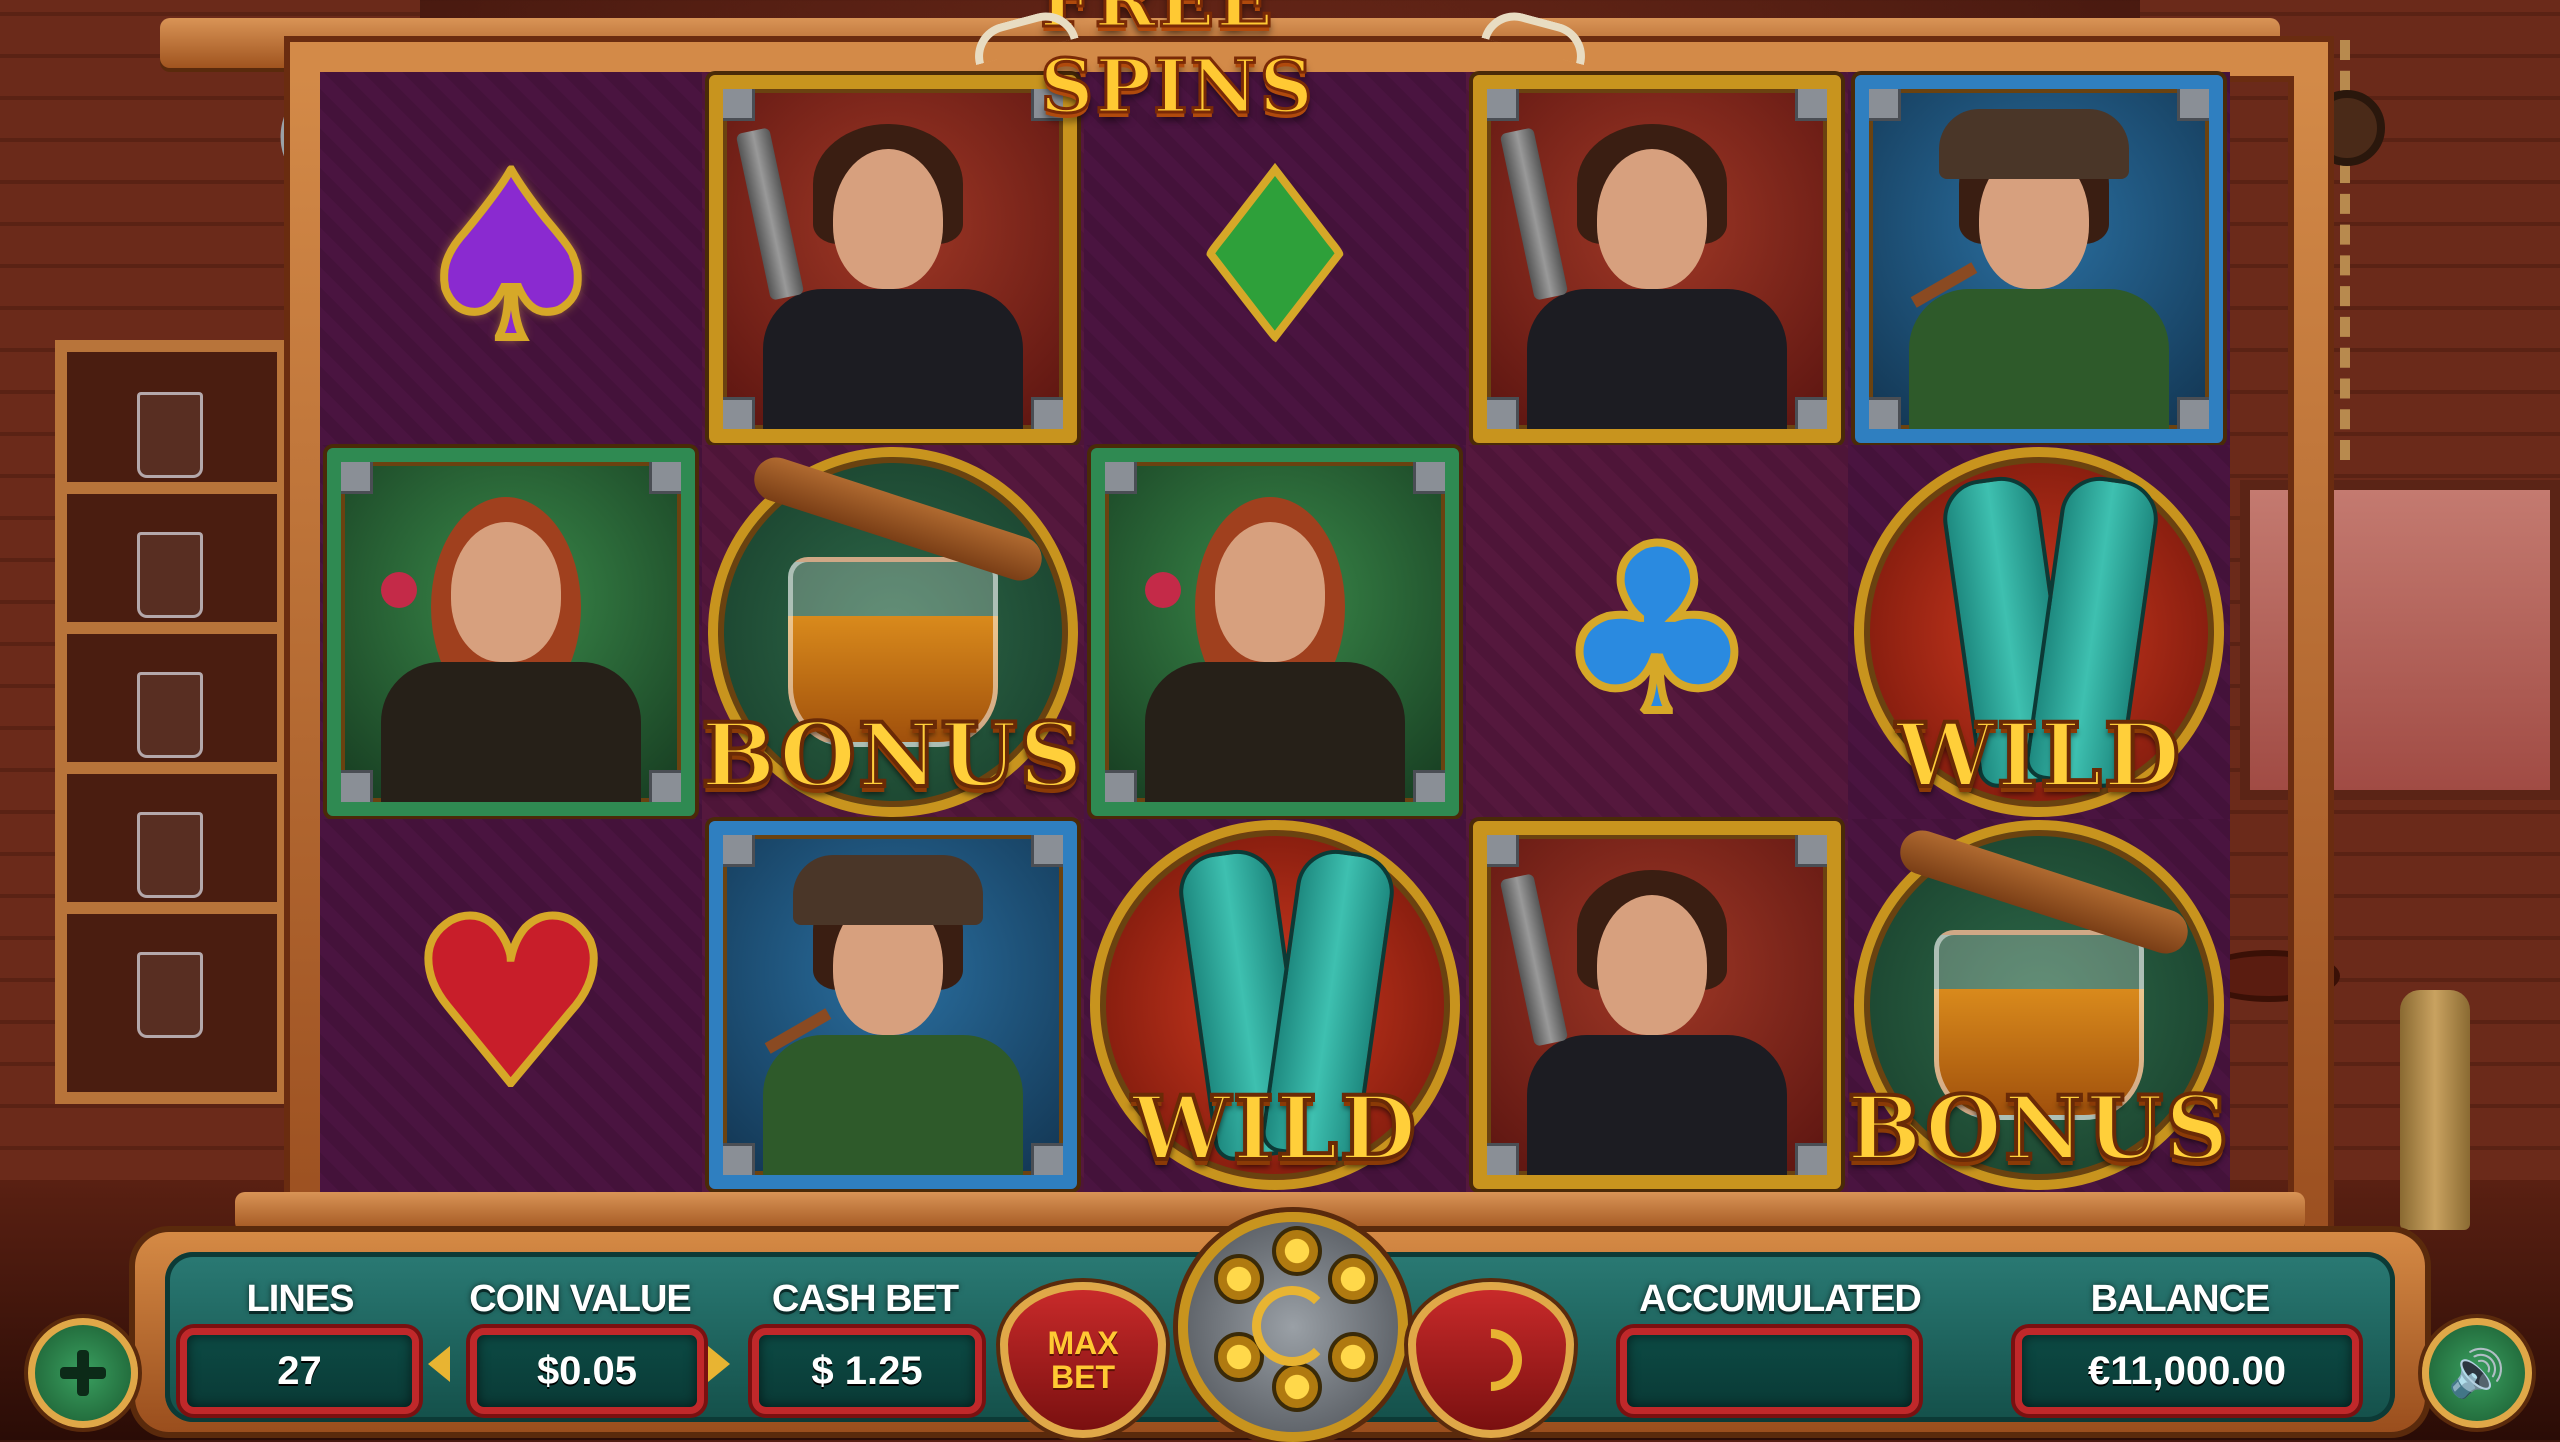 This screenshot has height=1442, width=2560. I want to click on coin-value-field: $0.05, so click(587, 1371).